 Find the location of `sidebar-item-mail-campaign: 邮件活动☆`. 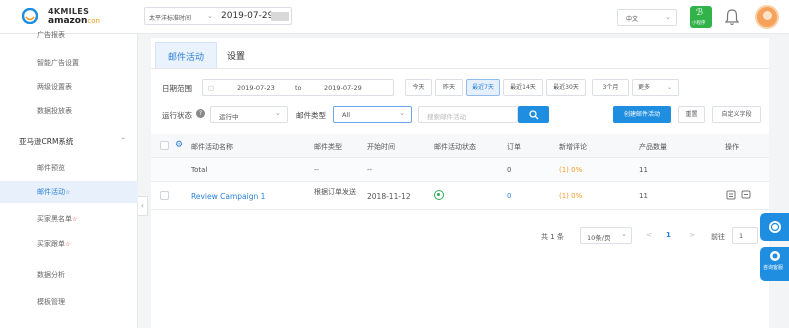

sidebar-item-mail-campaign: 邮件活动☆ is located at coordinates (69, 192).